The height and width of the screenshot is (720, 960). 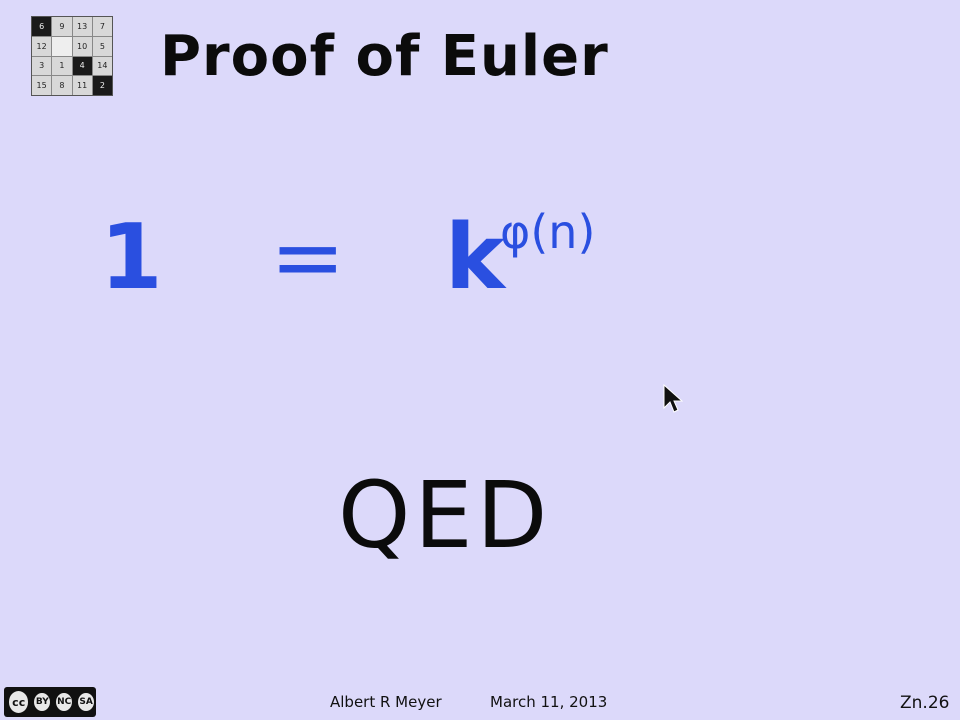 I want to click on noncommercial-icon: NC, so click(x=64, y=702).